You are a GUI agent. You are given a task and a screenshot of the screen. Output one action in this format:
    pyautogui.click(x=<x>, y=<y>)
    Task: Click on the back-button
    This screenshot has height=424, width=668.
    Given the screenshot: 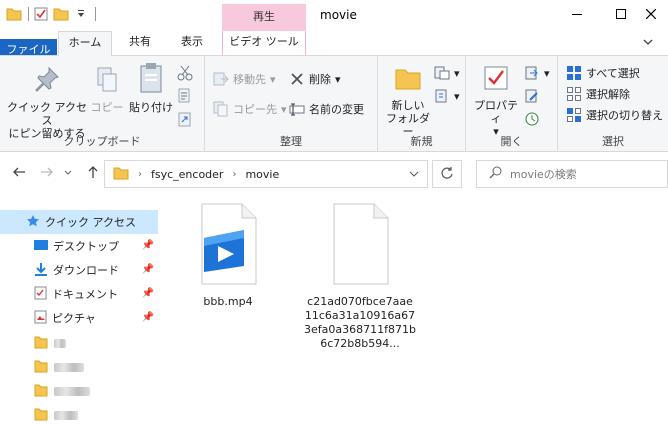 What is the action you would take?
    pyautogui.click(x=19, y=173)
    